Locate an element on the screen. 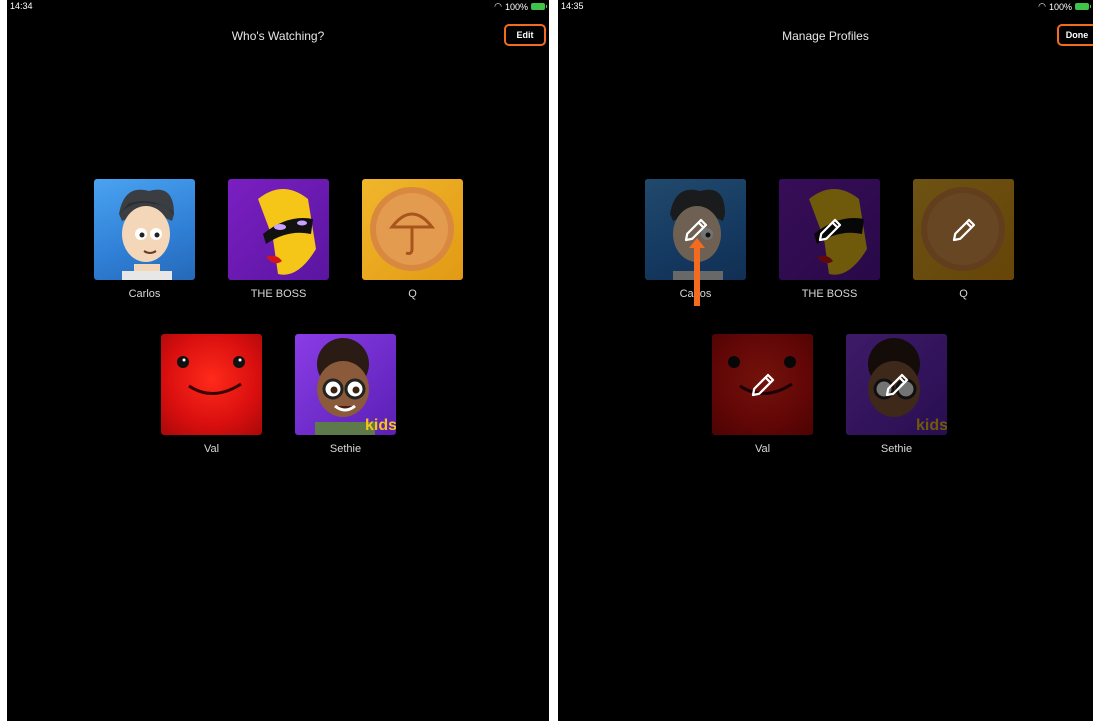 Image resolution: width=1093 pixels, height=721 pixels. kids-badge: kids is located at coordinates (380, 425).